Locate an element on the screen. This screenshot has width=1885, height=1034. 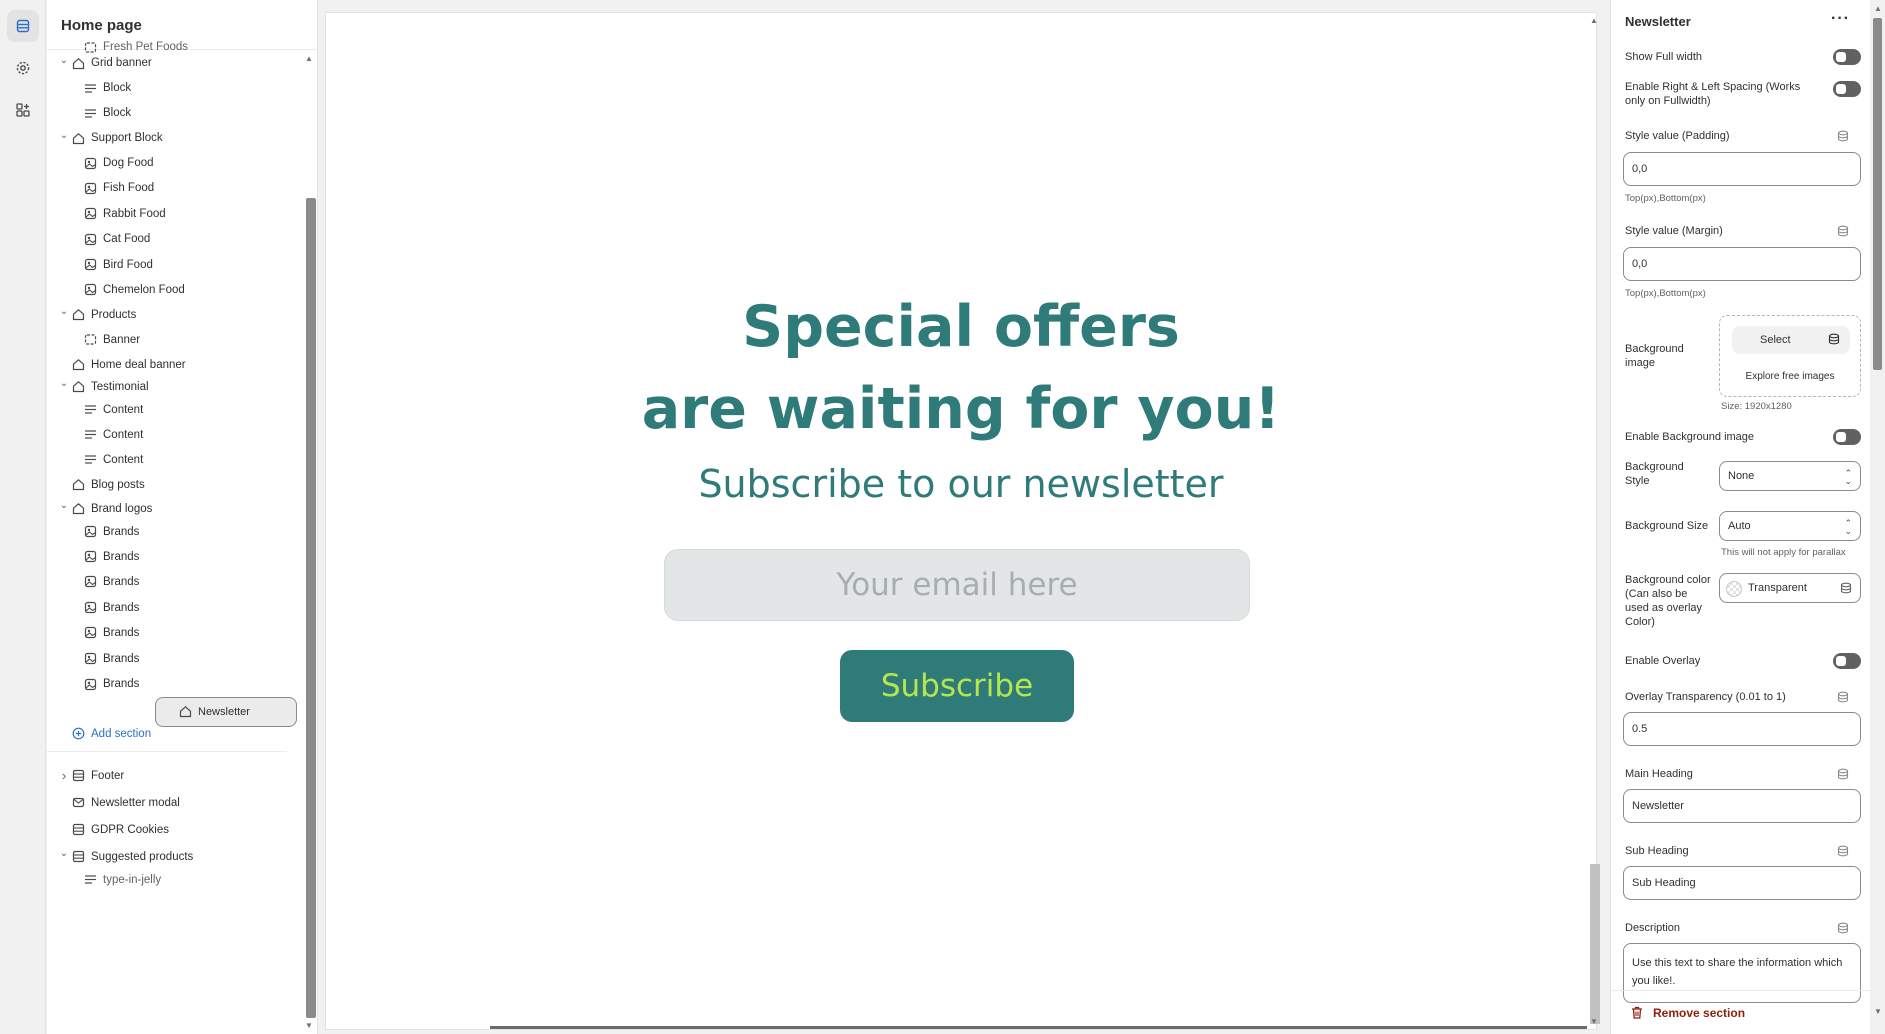
text-block-icon is located at coordinates (90, 113).